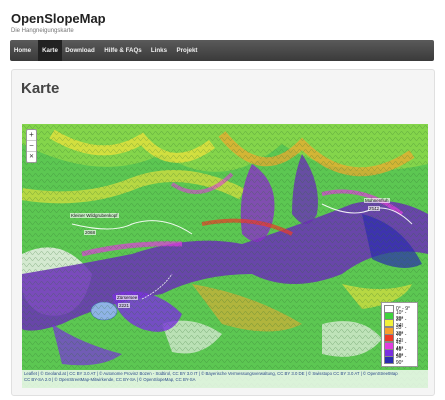 Image resolution: width=445 pixels, height=400 pixels. I want to click on place-elevation: 2542, so click(374, 208).